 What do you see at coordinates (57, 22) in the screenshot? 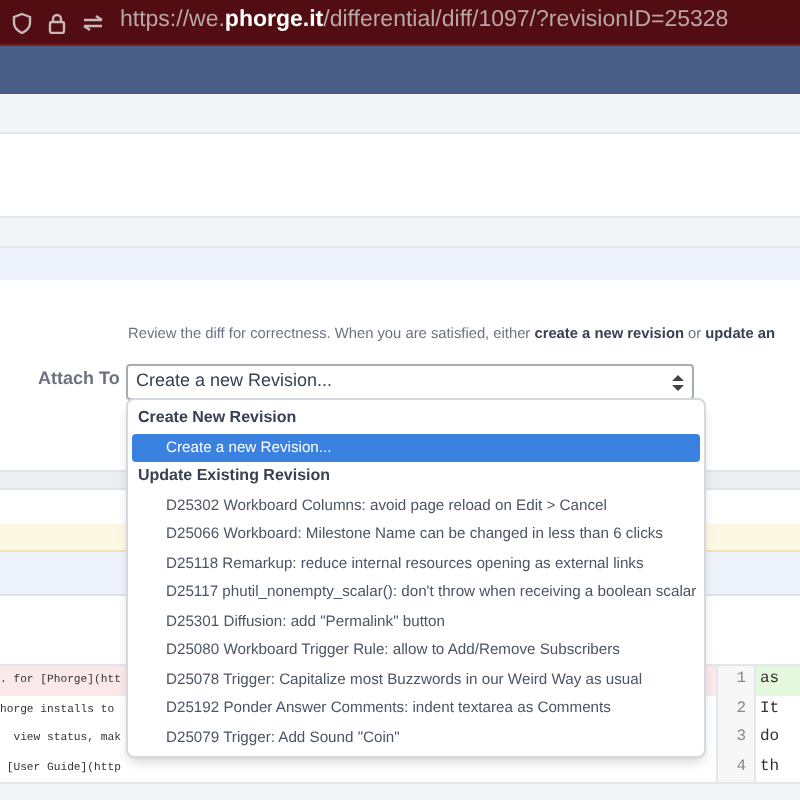
I see `lock-icon` at bounding box center [57, 22].